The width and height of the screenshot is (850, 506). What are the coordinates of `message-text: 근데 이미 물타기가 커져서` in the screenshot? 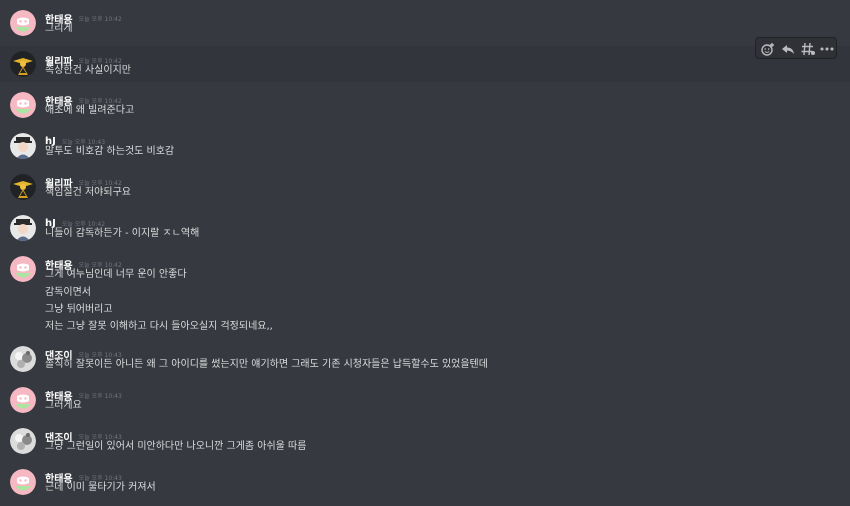 It's located at (100, 487).